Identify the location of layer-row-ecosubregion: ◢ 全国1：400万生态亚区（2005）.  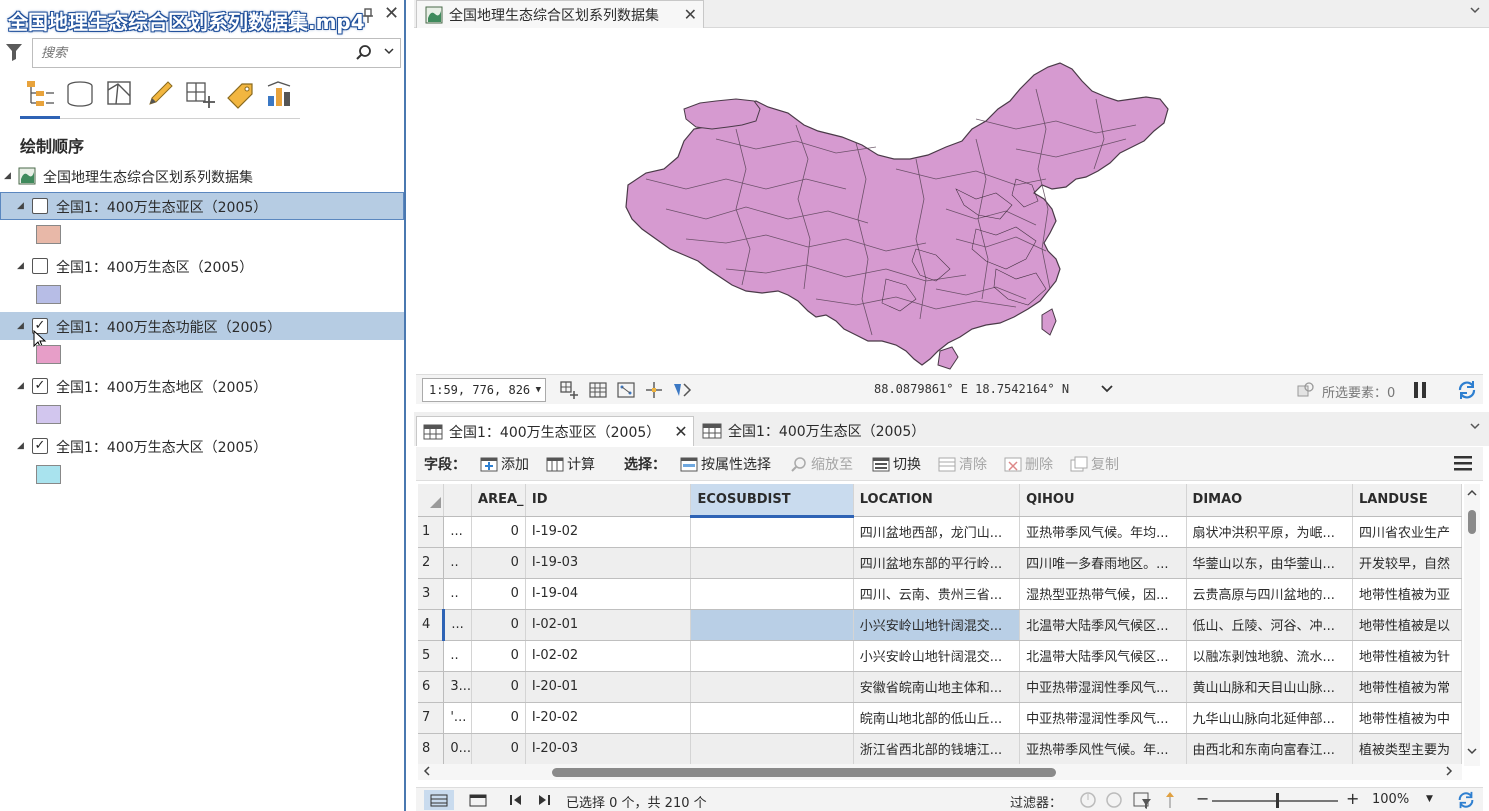
(202, 206).